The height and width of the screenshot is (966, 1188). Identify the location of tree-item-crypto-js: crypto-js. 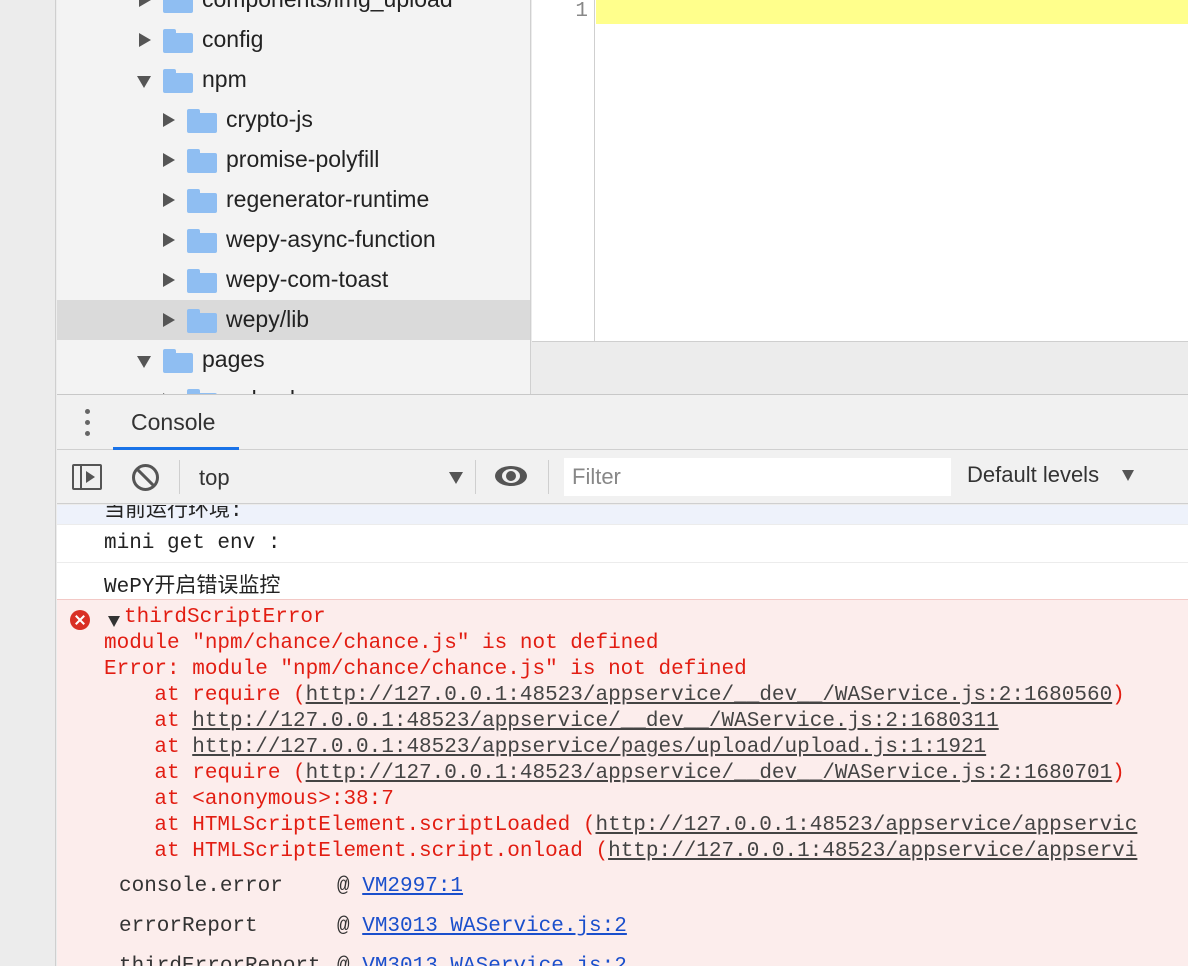
(293, 120).